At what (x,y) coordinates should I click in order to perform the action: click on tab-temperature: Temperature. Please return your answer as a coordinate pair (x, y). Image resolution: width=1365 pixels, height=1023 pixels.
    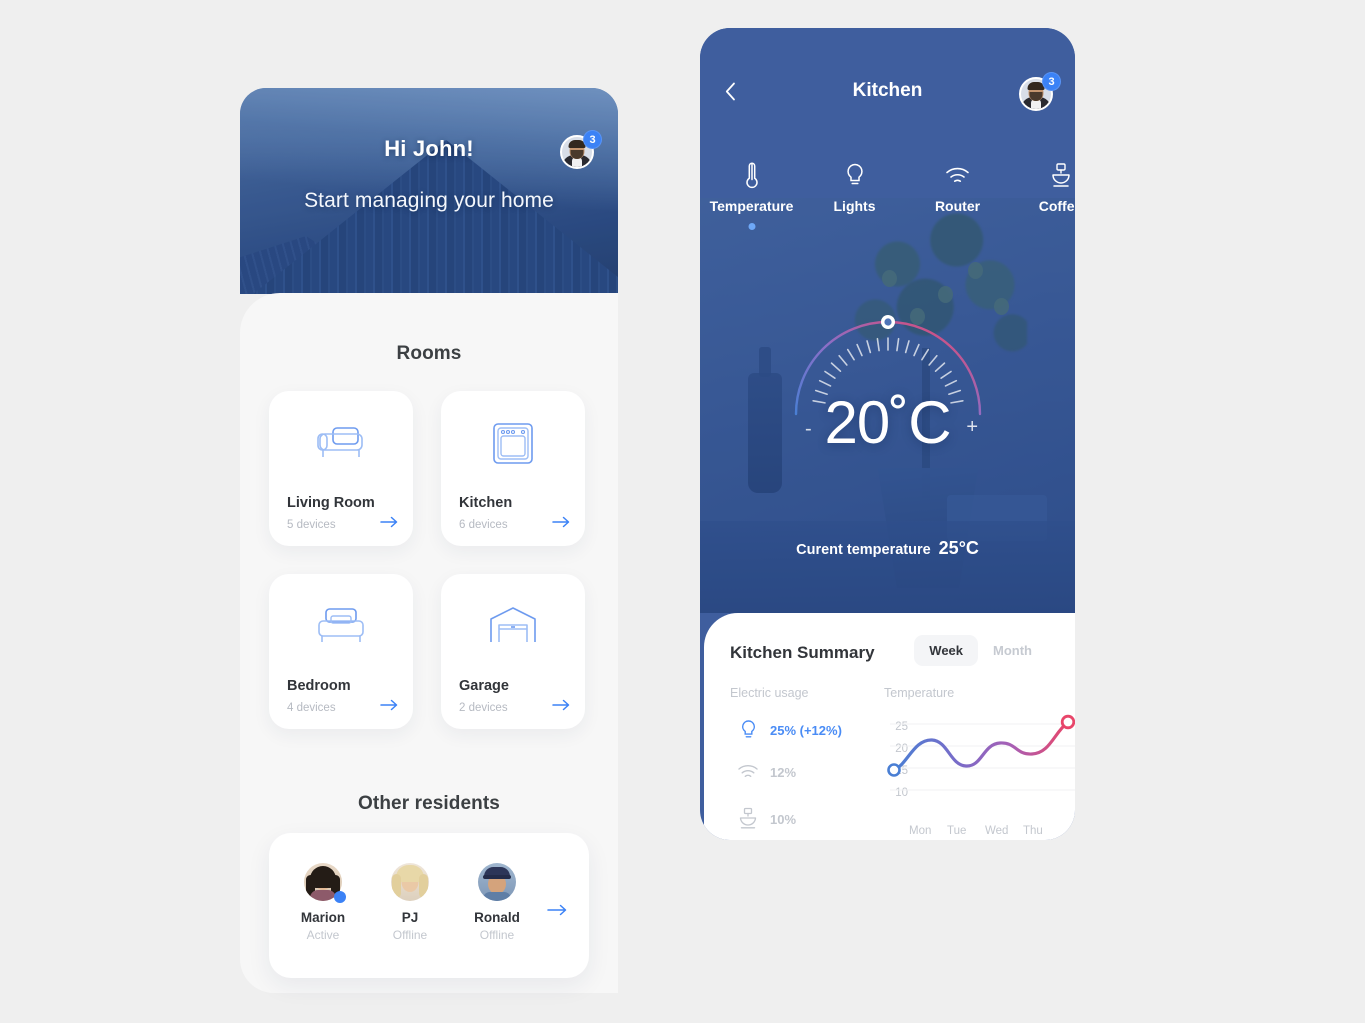
    Looking at the image, I should click on (751, 195).